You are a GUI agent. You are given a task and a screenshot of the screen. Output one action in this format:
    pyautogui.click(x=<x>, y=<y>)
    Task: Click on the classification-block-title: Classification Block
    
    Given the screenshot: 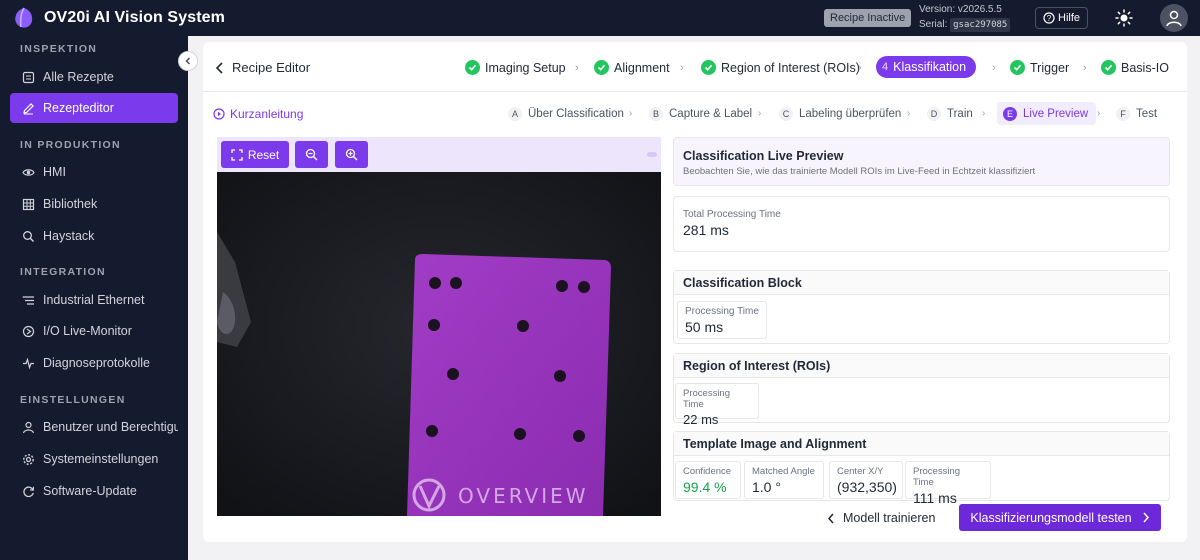 What is the action you would take?
    pyautogui.click(x=742, y=283)
    